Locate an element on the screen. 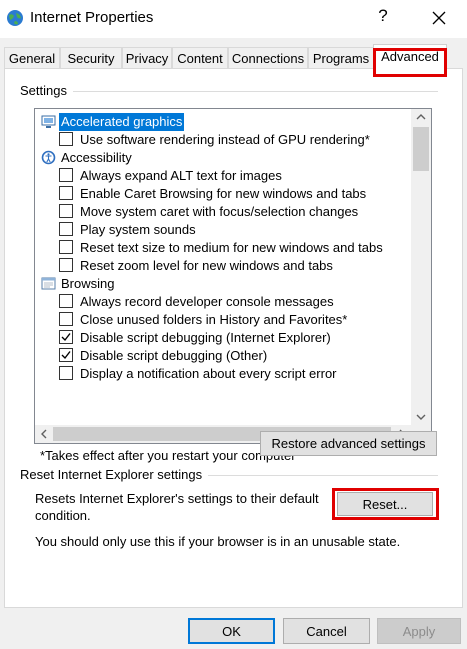  vertical-scrollbar is located at coordinates (421, 267).